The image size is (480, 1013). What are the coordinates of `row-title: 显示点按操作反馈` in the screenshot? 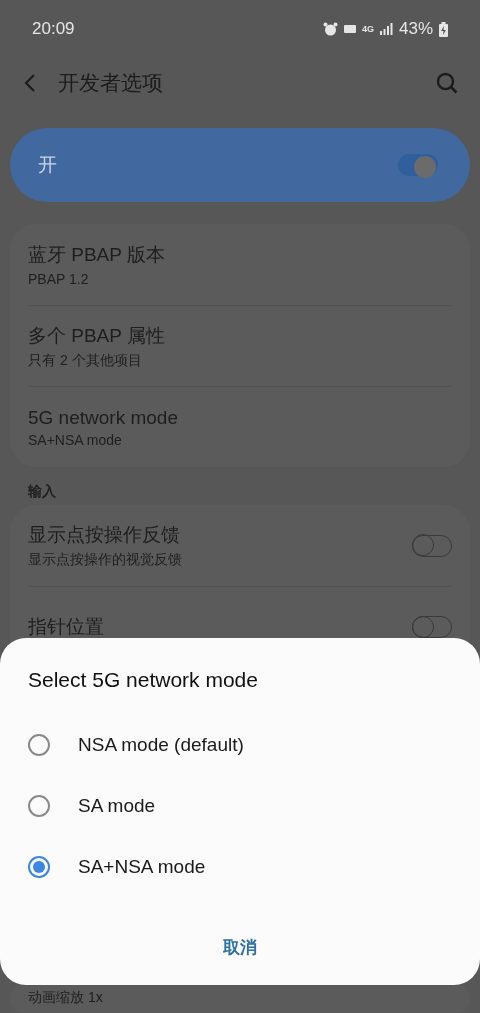 It's located at (104, 535).